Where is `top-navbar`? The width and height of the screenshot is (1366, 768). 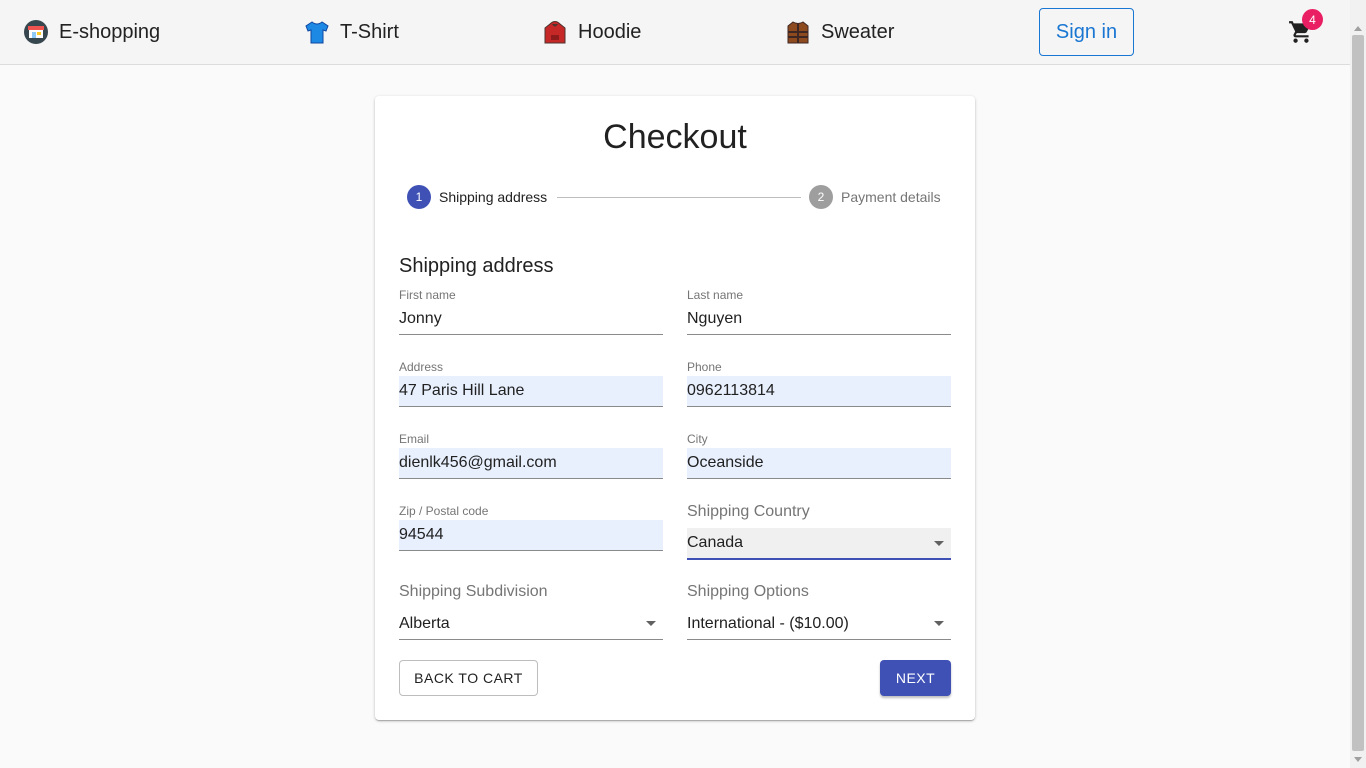 top-navbar is located at coordinates (675, 32).